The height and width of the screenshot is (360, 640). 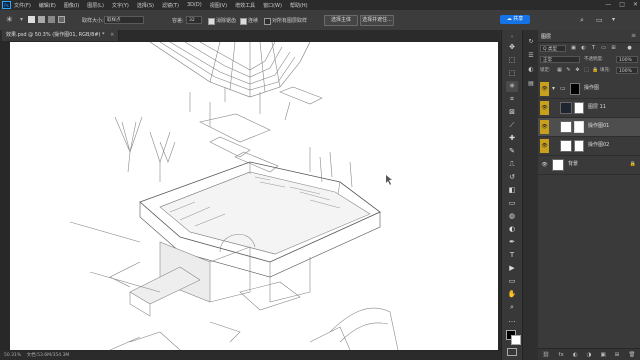 I want to click on filter-adjust-icon: ◐, so click(x=583, y=48).